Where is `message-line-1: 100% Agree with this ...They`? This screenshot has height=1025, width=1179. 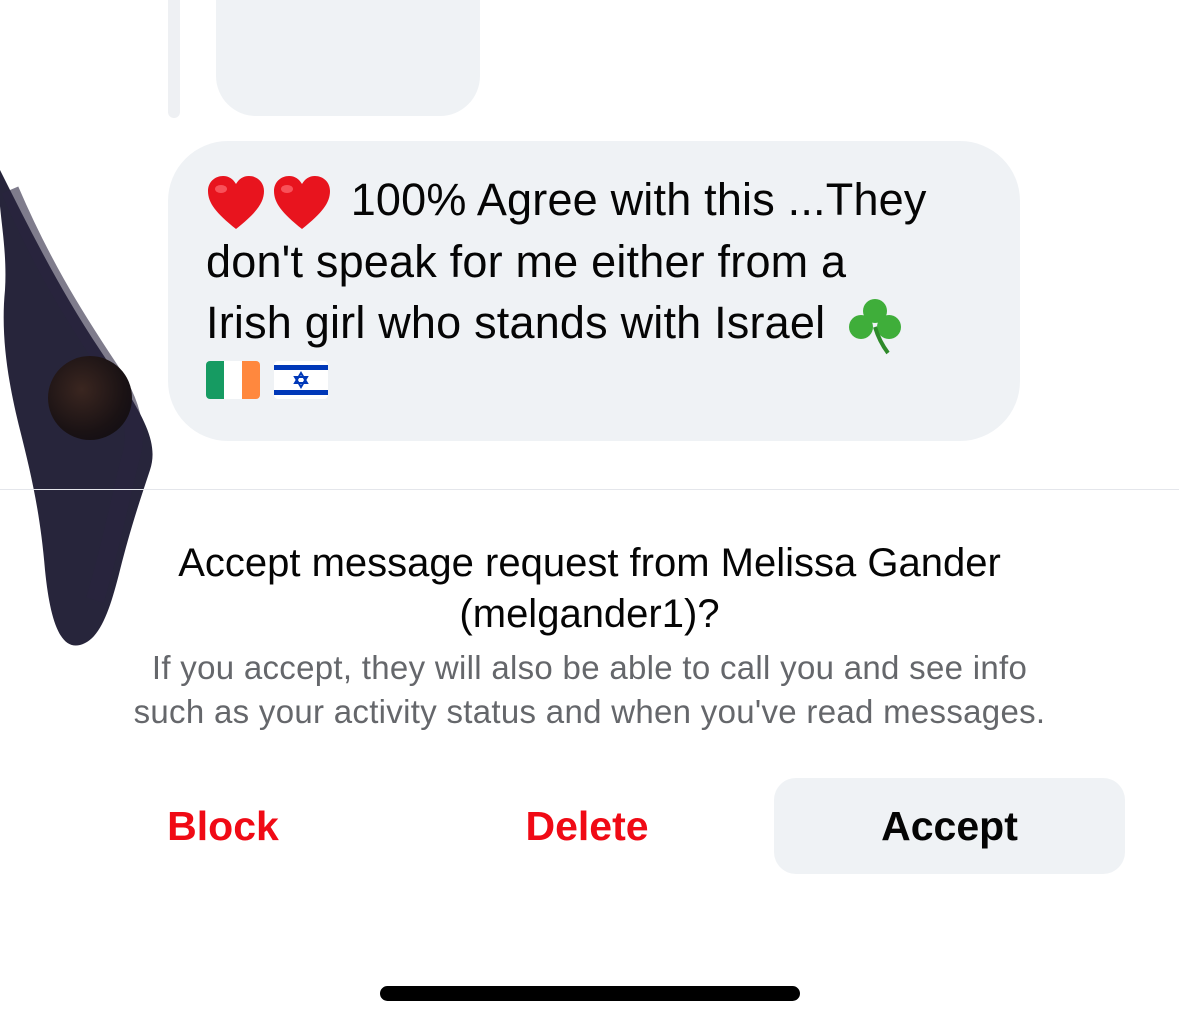
message-line-1: 100% Agree with this ...They is located at coordinates (593, 200).